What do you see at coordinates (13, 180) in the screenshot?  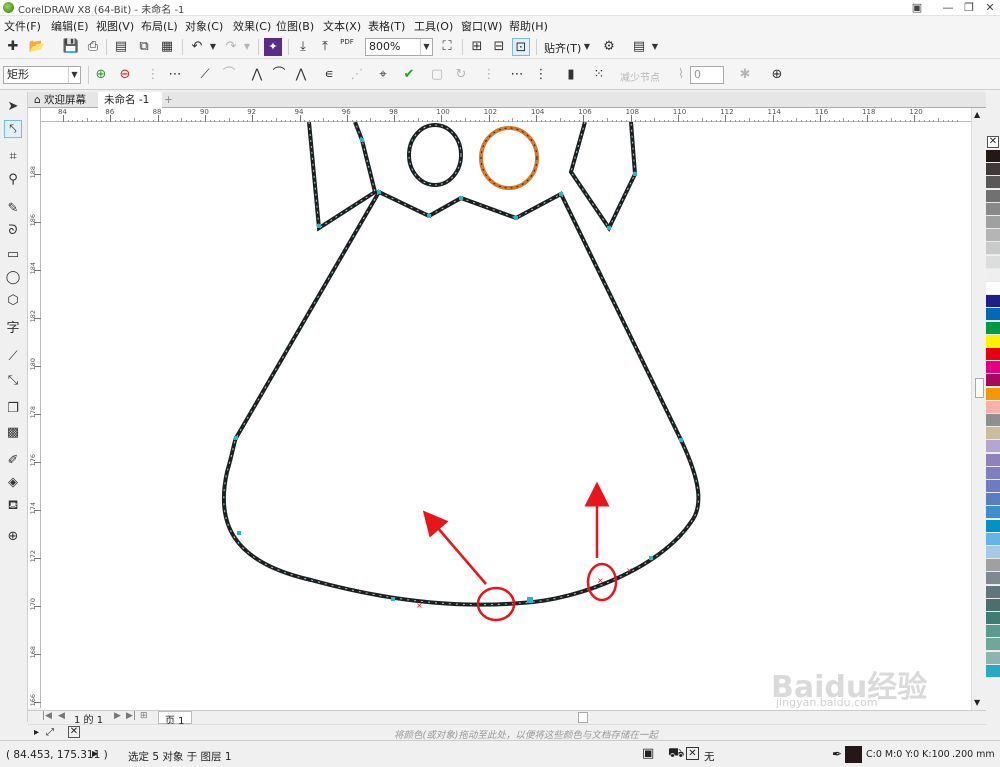 I see `zoom-icon: ⚲` at bounding box center [13, 180].